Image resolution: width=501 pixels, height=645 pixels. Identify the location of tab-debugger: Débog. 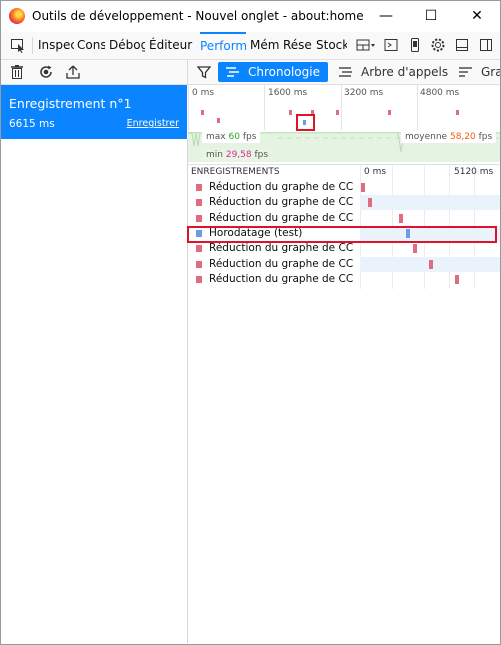
(127, 45).